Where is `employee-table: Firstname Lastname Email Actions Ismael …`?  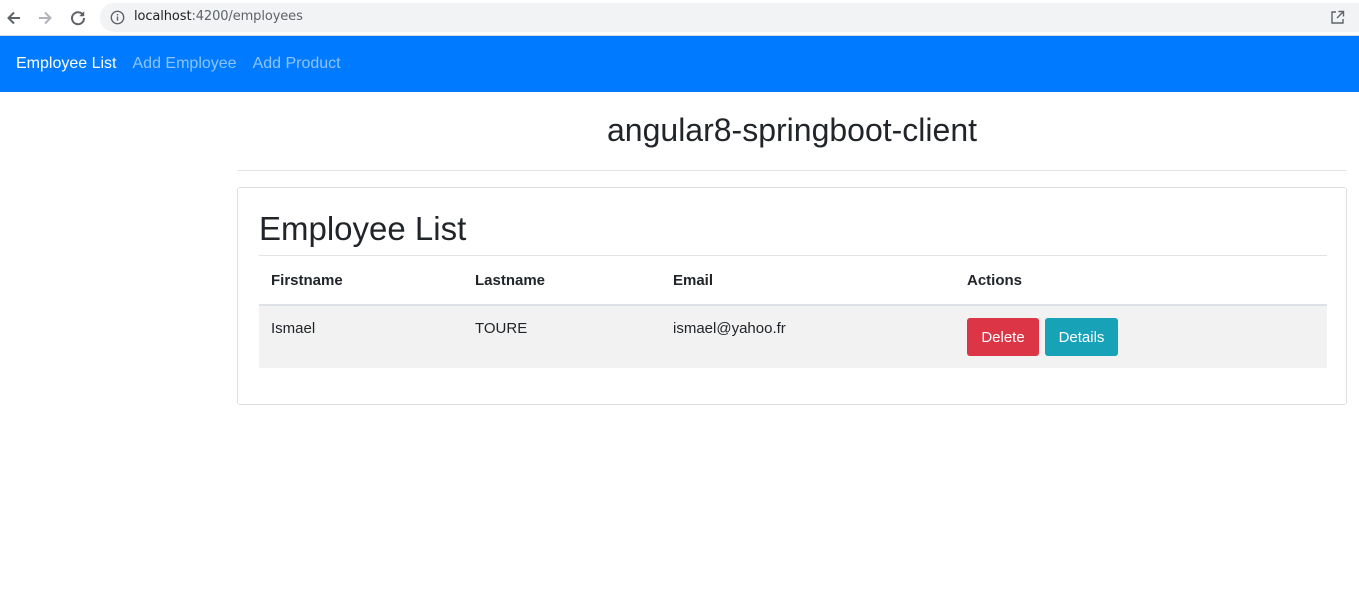 employee-table: Firstname Lastname Email Actions Ismael … is located at coordinates (793, 312).